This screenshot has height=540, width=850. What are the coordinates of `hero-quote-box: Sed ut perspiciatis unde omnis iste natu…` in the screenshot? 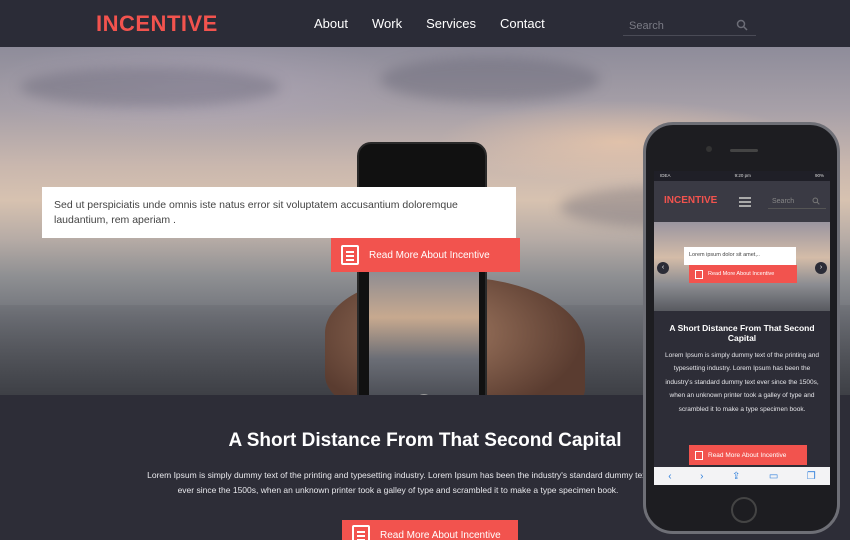 It's located at (279, 212).